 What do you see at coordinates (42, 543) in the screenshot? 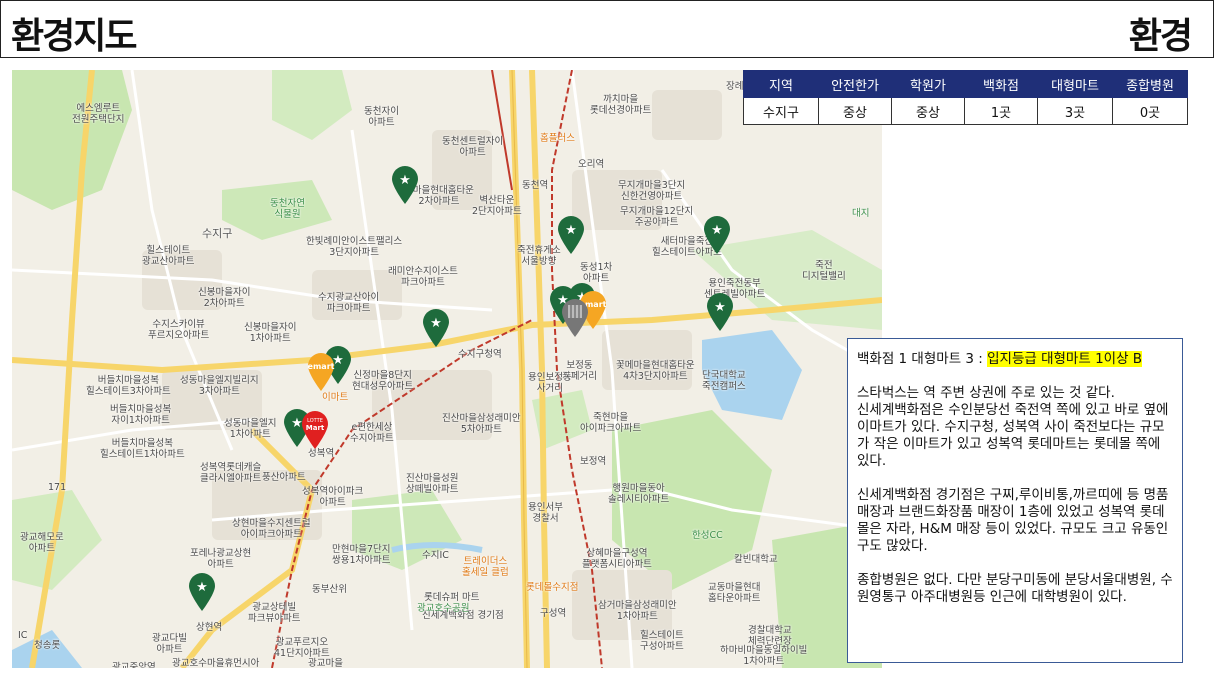
I see `map-place-label: 광교해모로 아파트` at bounding box center [42, 543].